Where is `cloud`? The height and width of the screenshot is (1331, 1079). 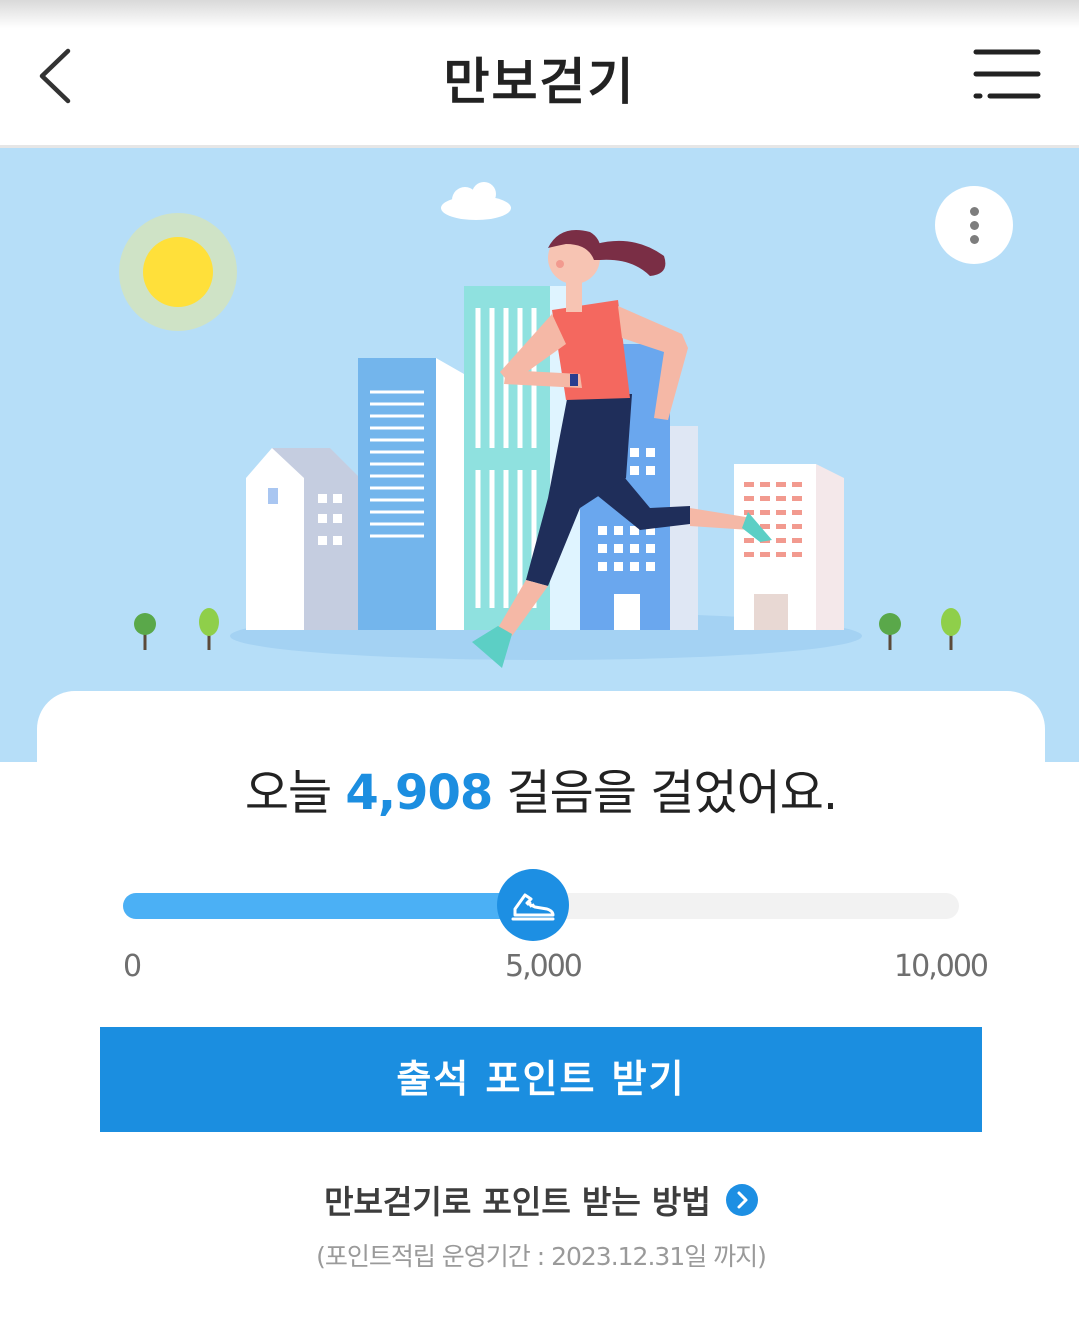 cloud is located at coordinates (476, 201).